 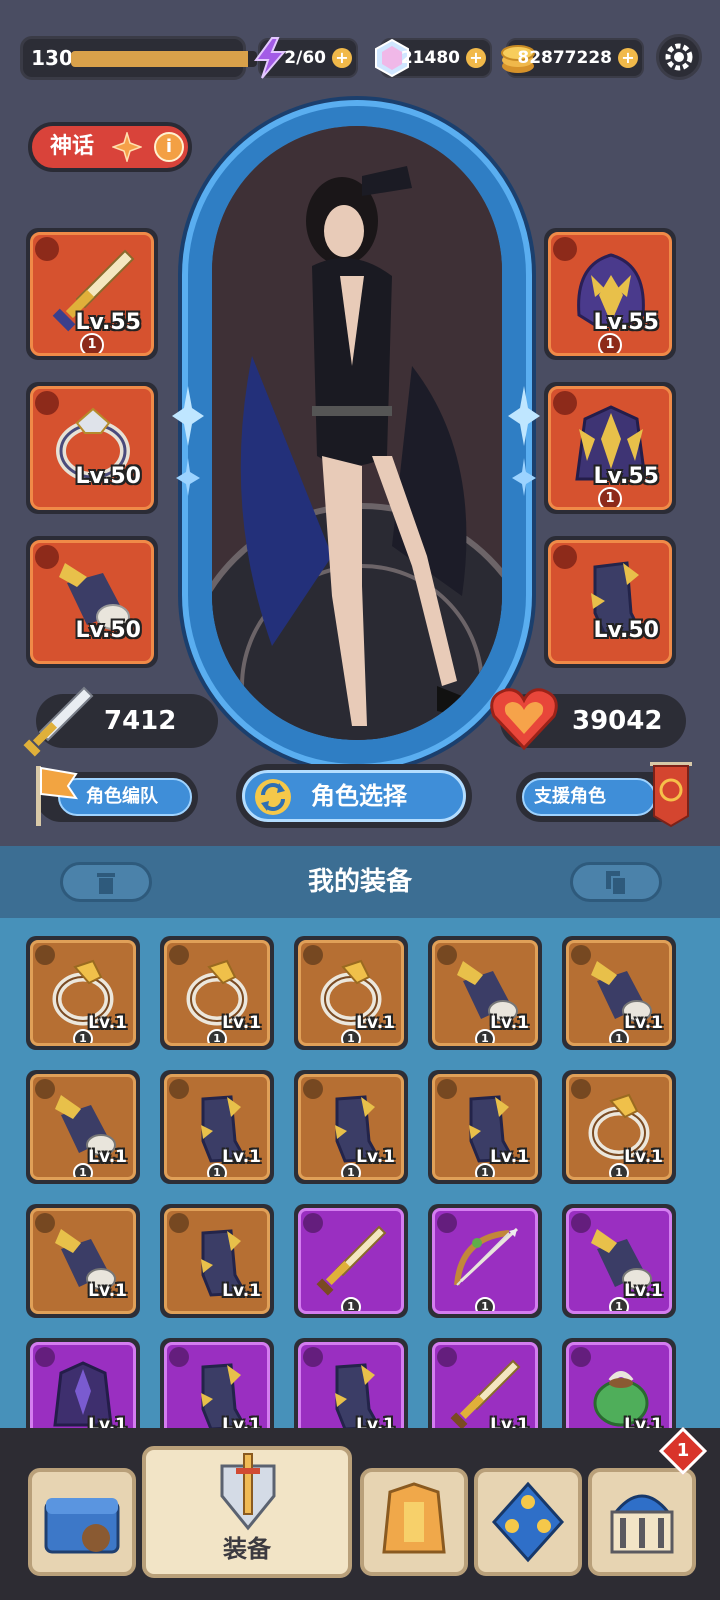 What do you see at coordinates (169, 147) in the screenshot?
I see `info-icon: i` at bounding box center [169, 147].